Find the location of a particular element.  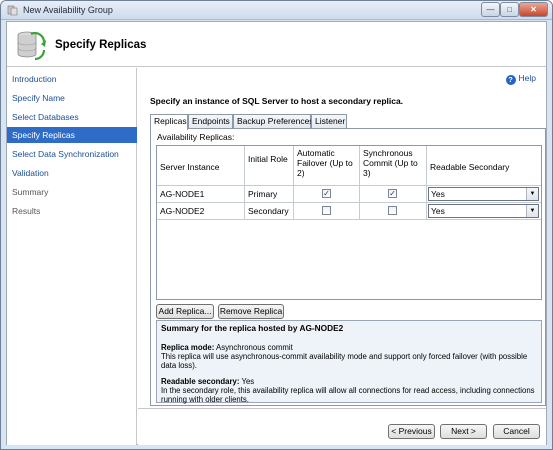

sidebar-item-results: Results is located at coordinates (26, 211).